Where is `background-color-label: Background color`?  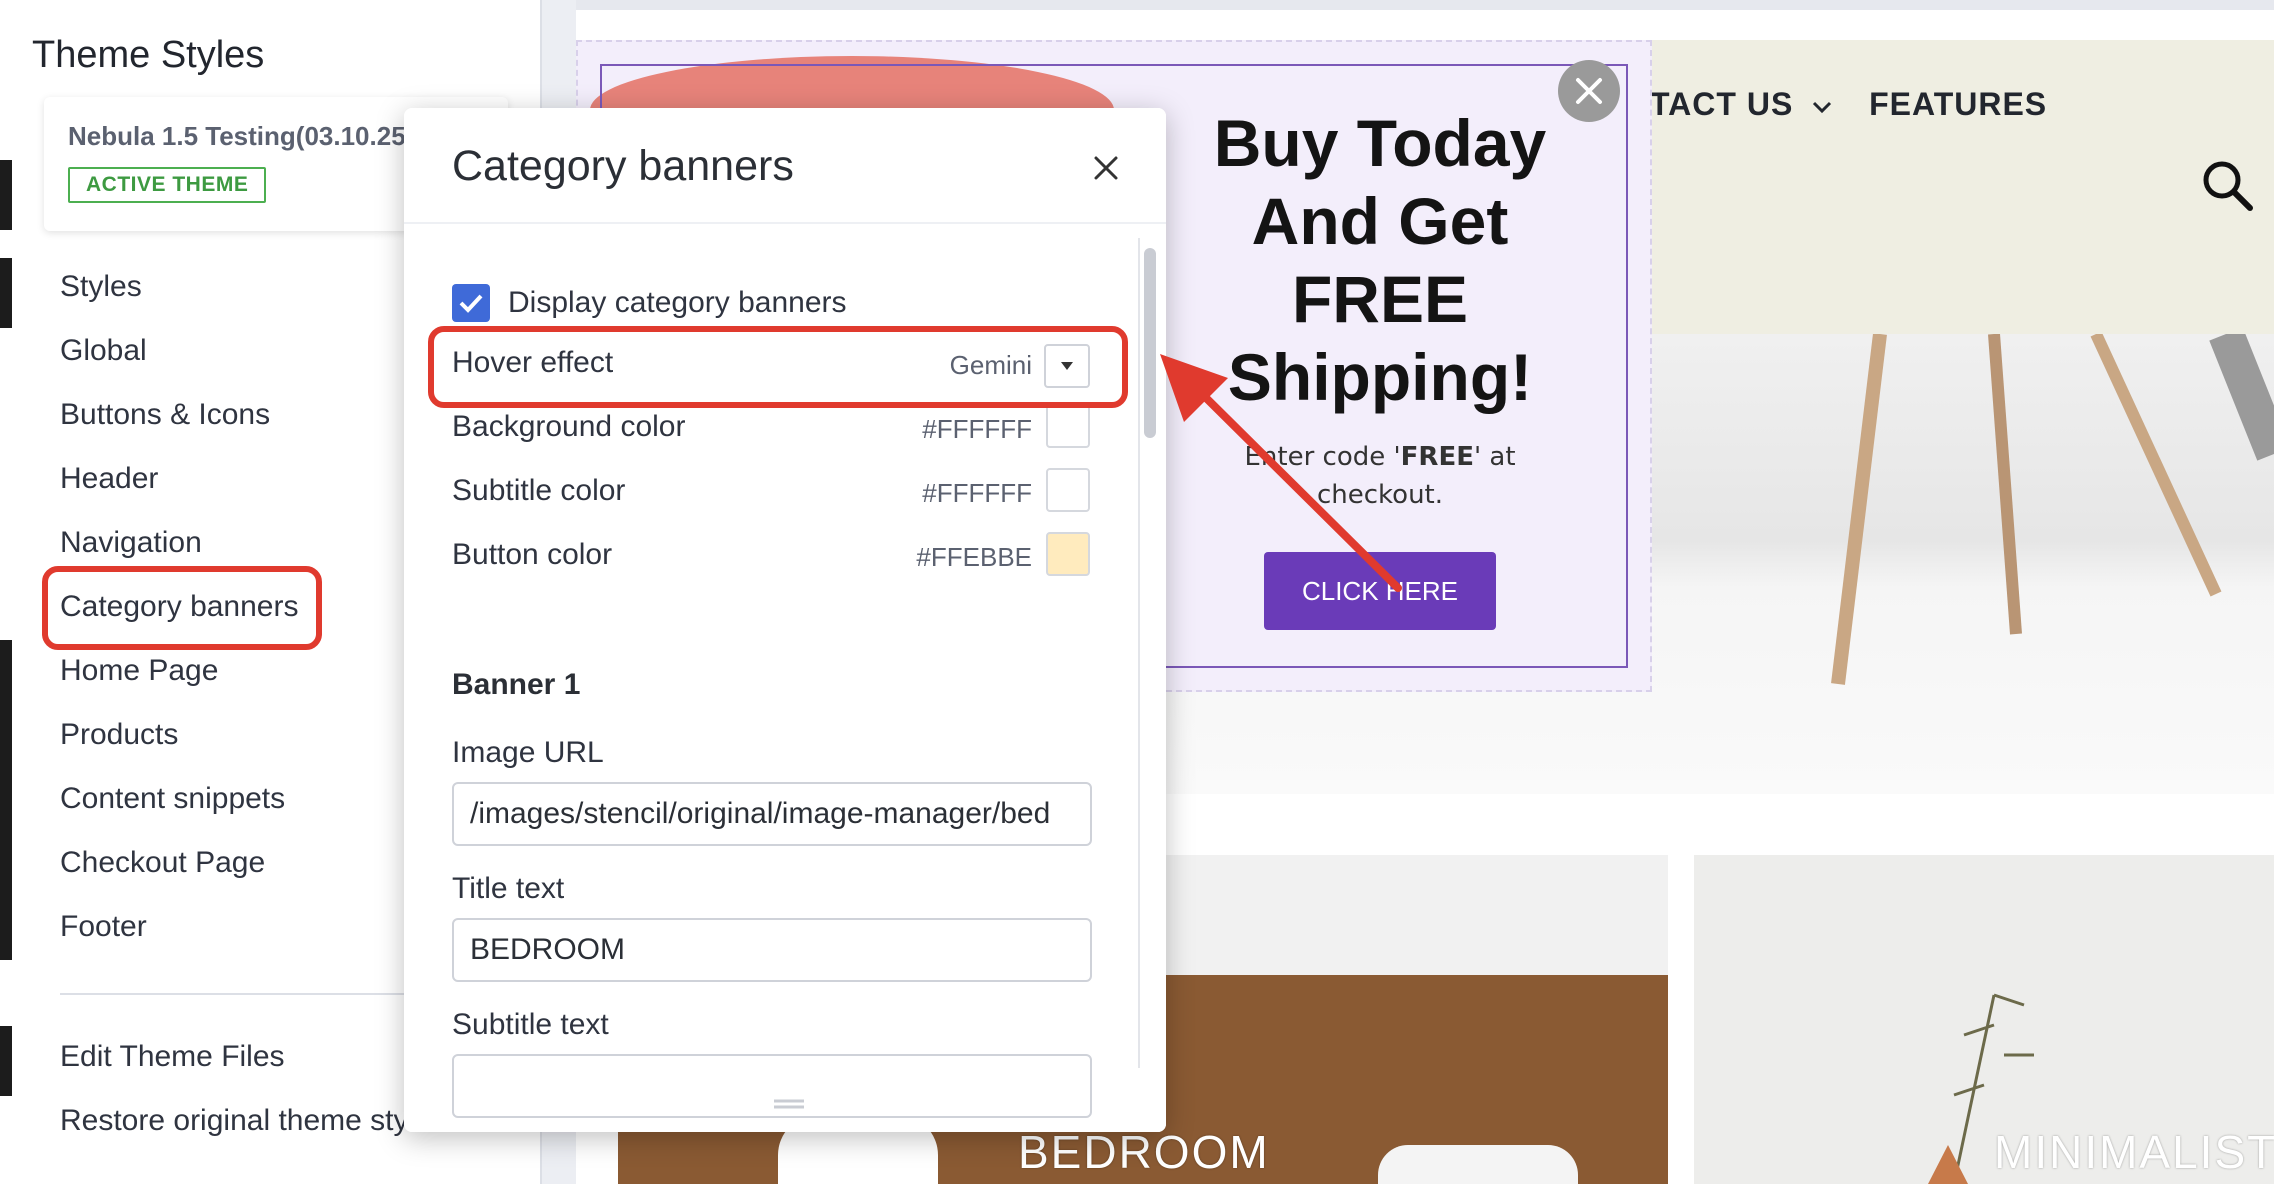 background-color-label: Background color is located at coordinates (569, 426).